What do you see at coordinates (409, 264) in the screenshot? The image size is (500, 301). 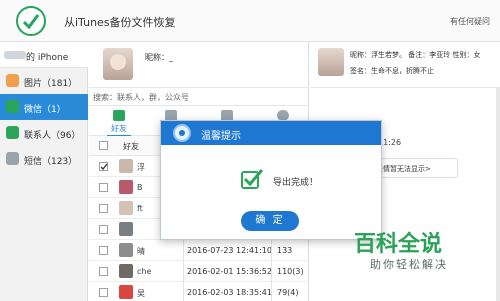 I see `watermark-subtitle: 助你轻松解决` at bounding box center [409, 264].